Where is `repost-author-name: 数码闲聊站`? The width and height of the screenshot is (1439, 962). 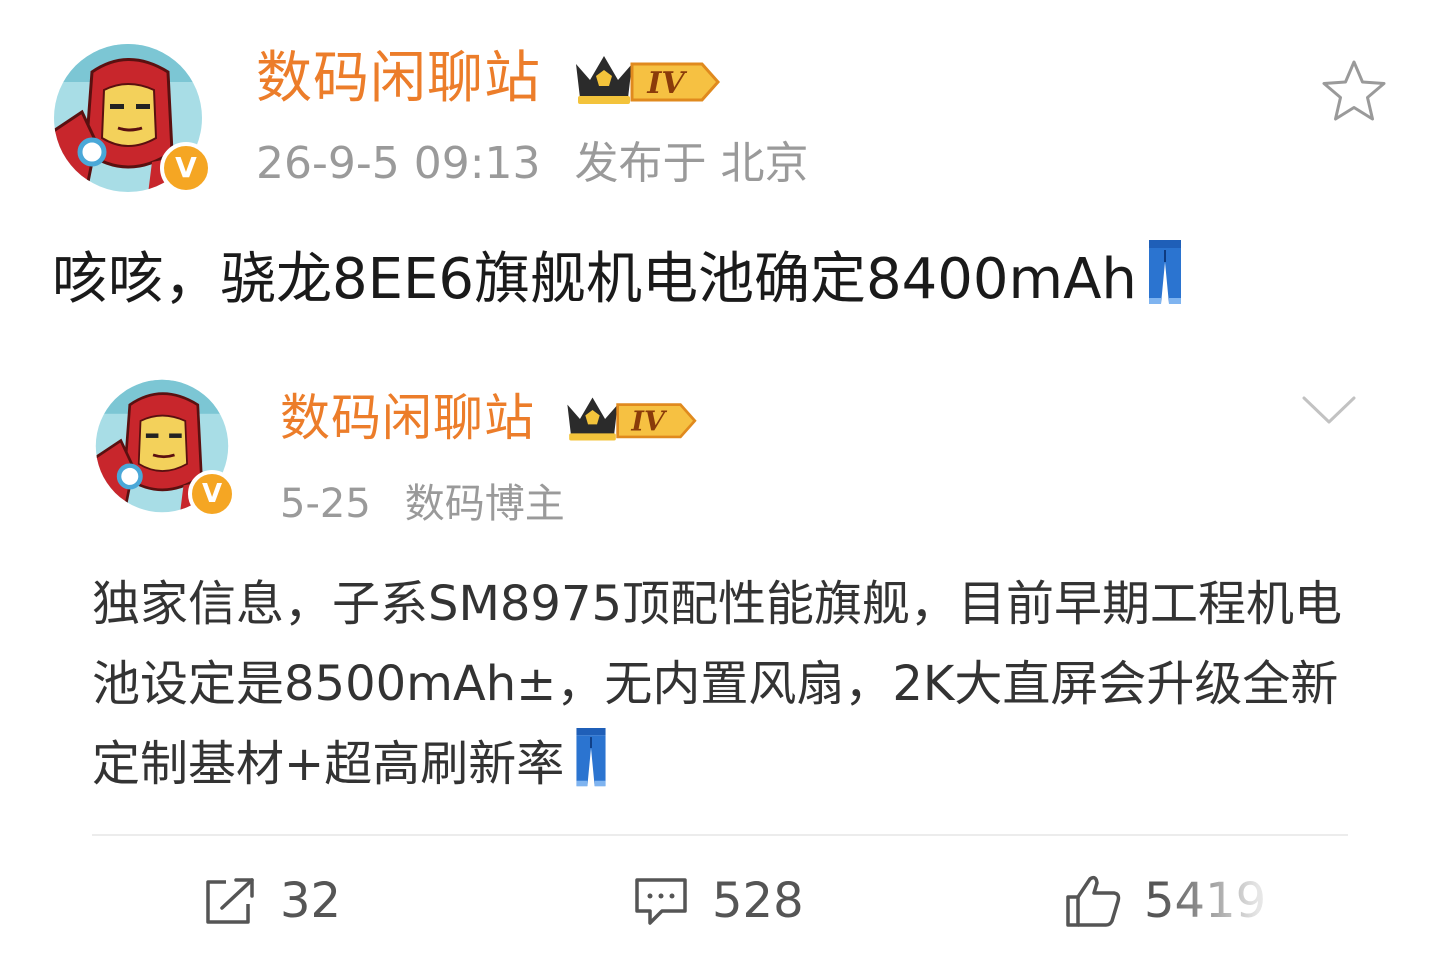
repost-author-name: 数码闲聊站 is located at coordinates (407, 418).